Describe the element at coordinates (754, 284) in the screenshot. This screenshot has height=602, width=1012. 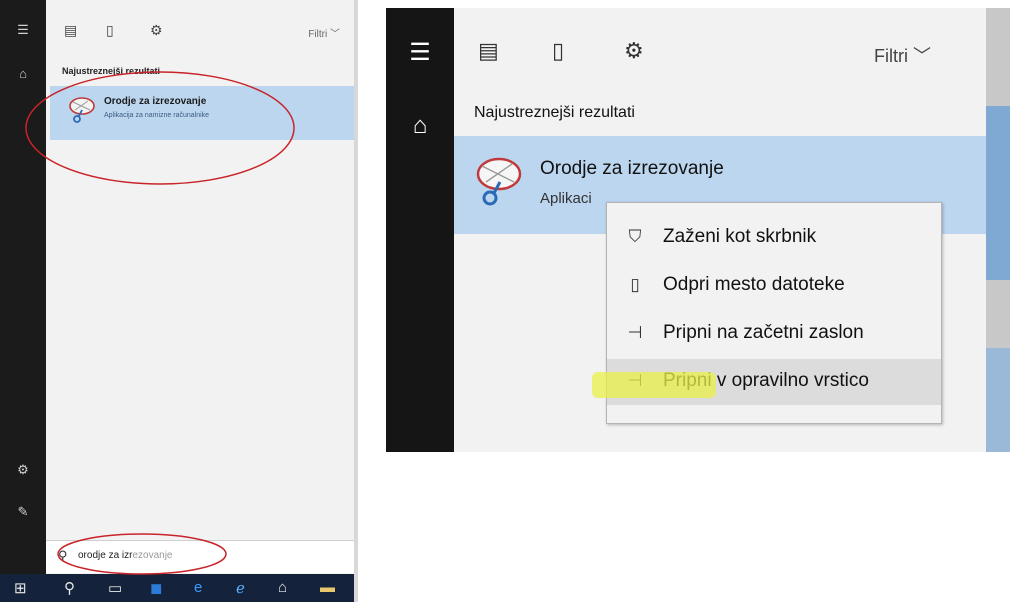
I see `menu-item-label: Odpri mesto datoteke` at that location.